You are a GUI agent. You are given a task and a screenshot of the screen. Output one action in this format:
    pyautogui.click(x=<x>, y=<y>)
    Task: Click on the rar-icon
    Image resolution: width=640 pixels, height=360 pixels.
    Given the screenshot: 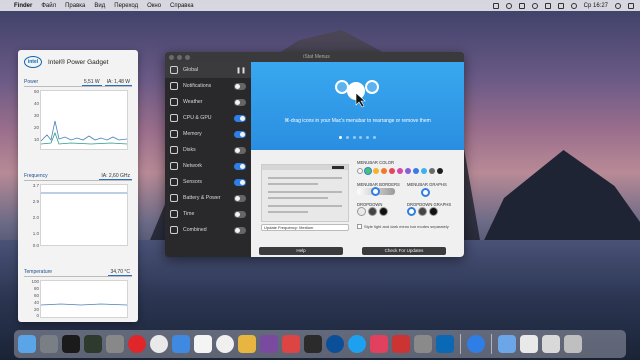 What is the action you would take?
    pyautogui.click(x=269, y=344)
    